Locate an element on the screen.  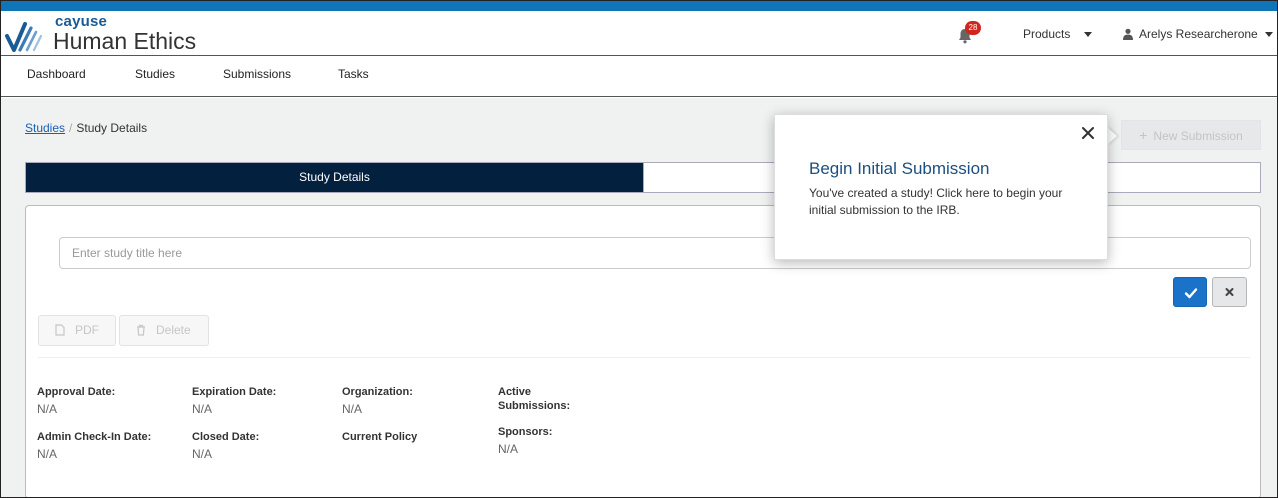
file-pdf-icon is located at coordinates (60, 330).